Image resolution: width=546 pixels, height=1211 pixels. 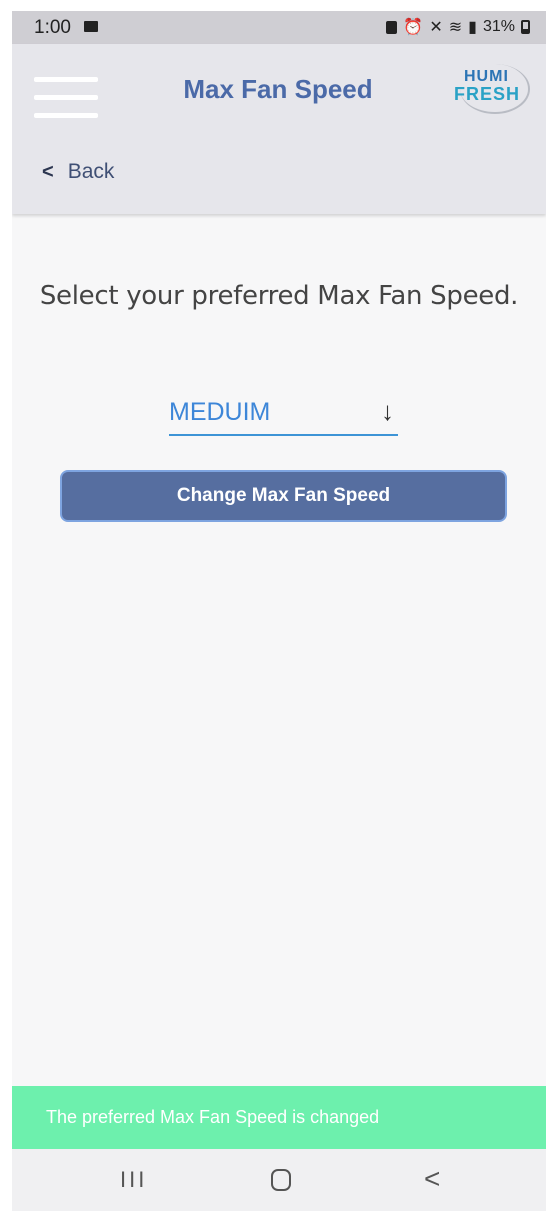 What do you see at coordinates (432, 1179) in the screenshot?
I see `nav-back-icon: <` at bounding box center [432, 1179].